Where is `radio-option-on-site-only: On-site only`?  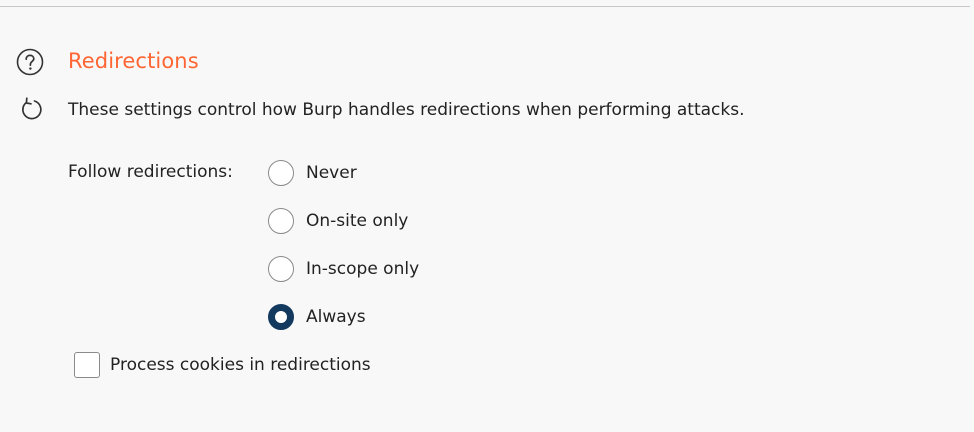
radio-option-on-site-only: On-site only is located at coordinates (338, 221).